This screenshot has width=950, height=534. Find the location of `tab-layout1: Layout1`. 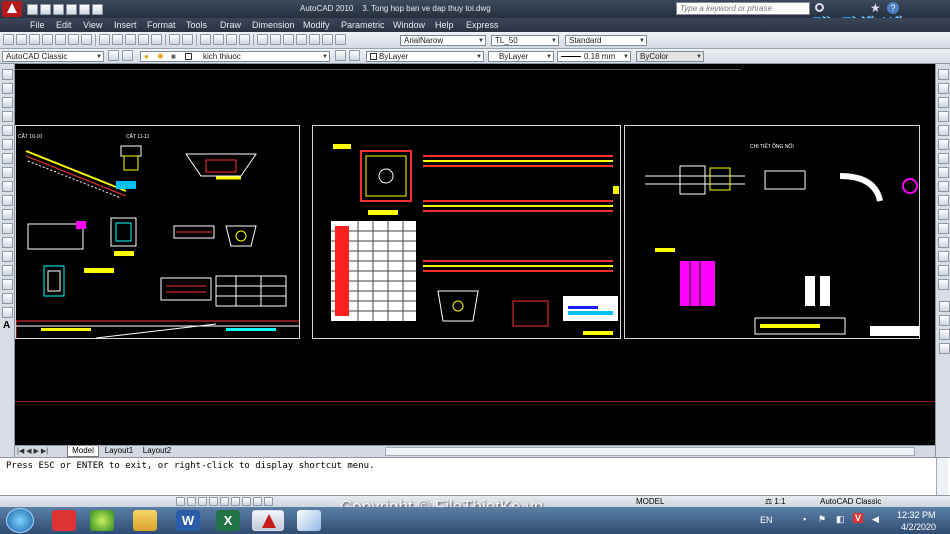

tab-layout1: Layout1 is located at coordinates (119, 451).